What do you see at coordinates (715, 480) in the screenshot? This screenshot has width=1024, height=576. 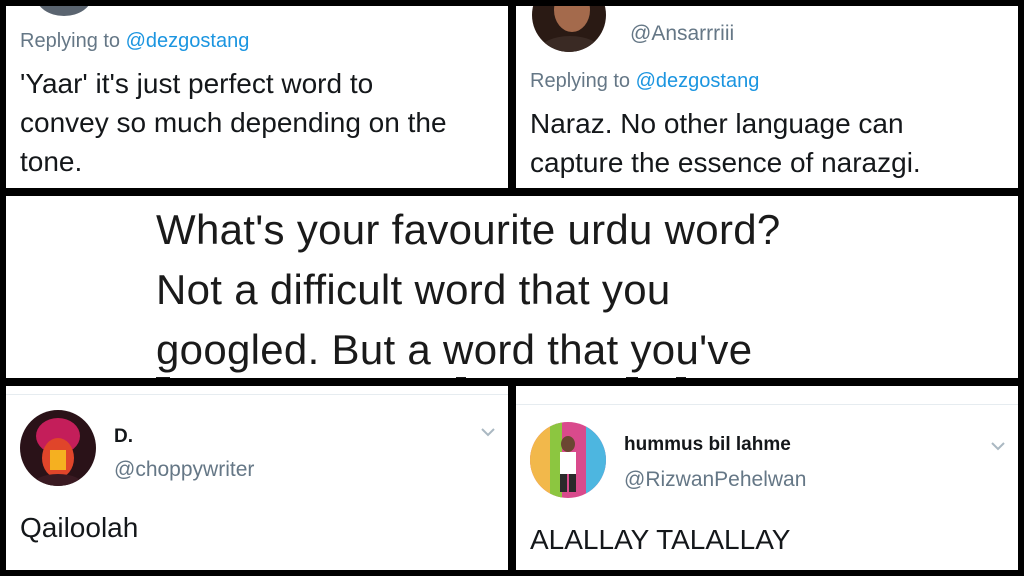 I see `user-handle: @RizwanPehelwan` at bounding box center [715, 480].